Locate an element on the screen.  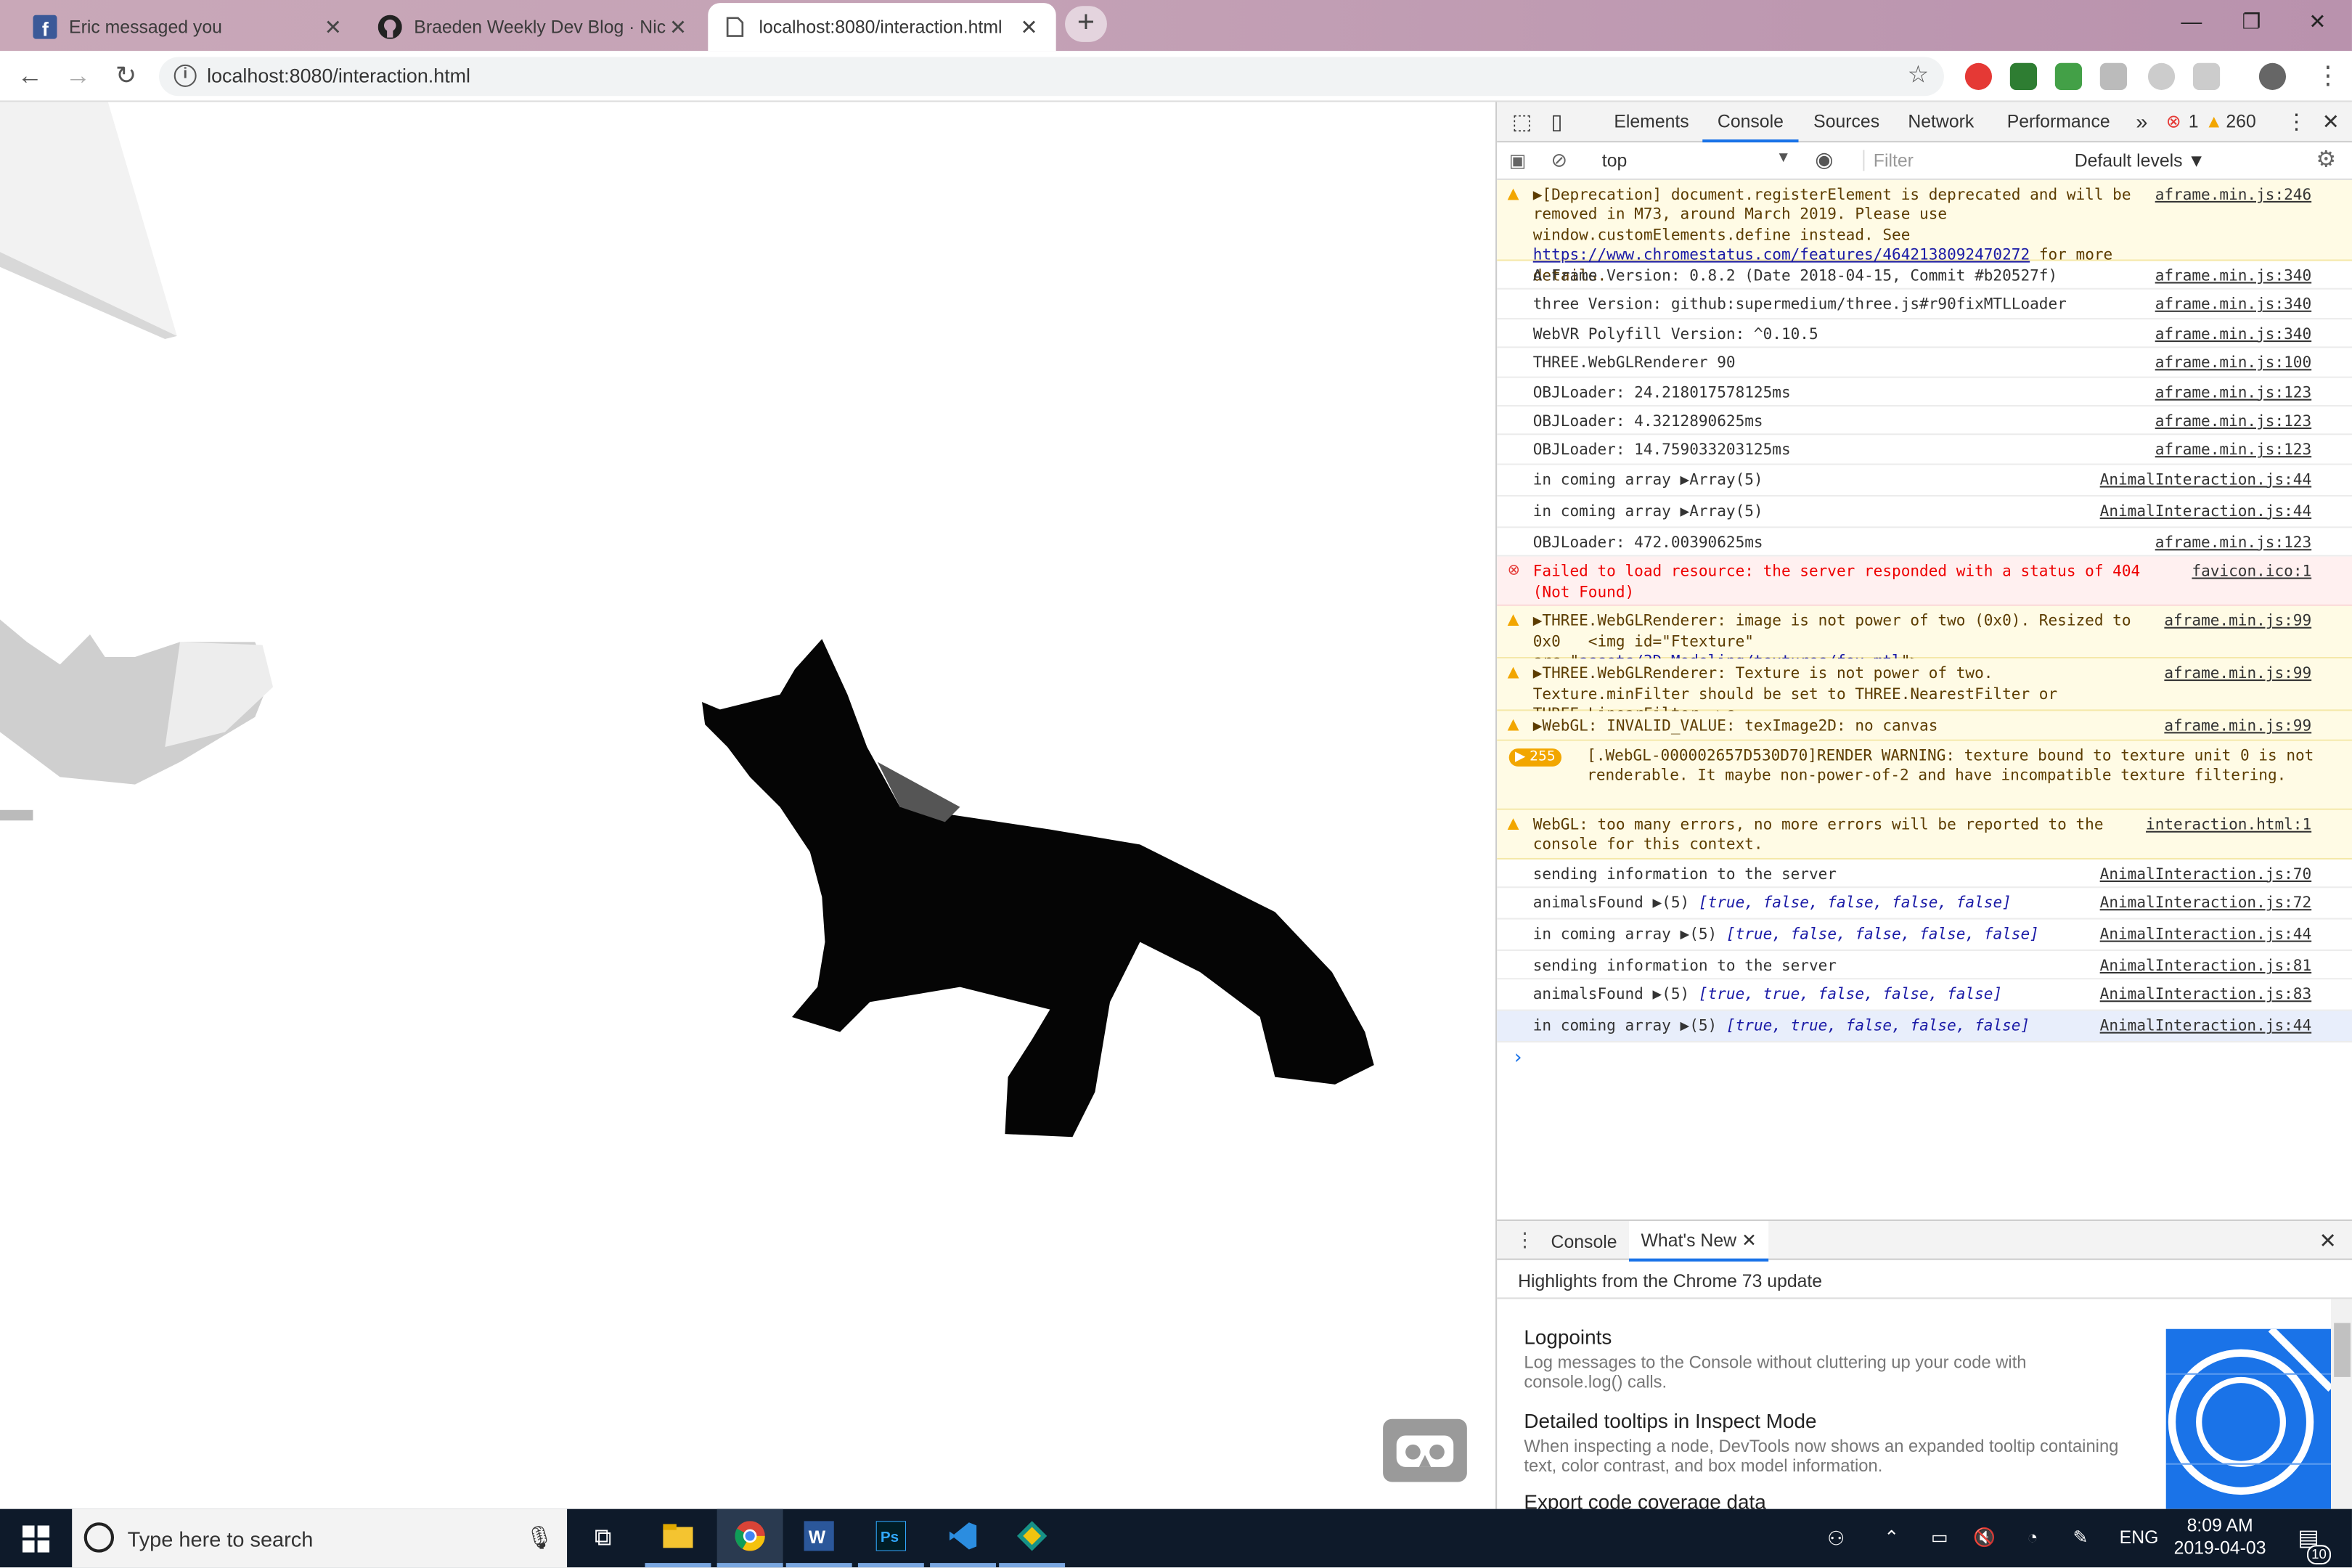
clock: 8:09 AM 2019-04-03 is located at coordinates (2220, 1539).